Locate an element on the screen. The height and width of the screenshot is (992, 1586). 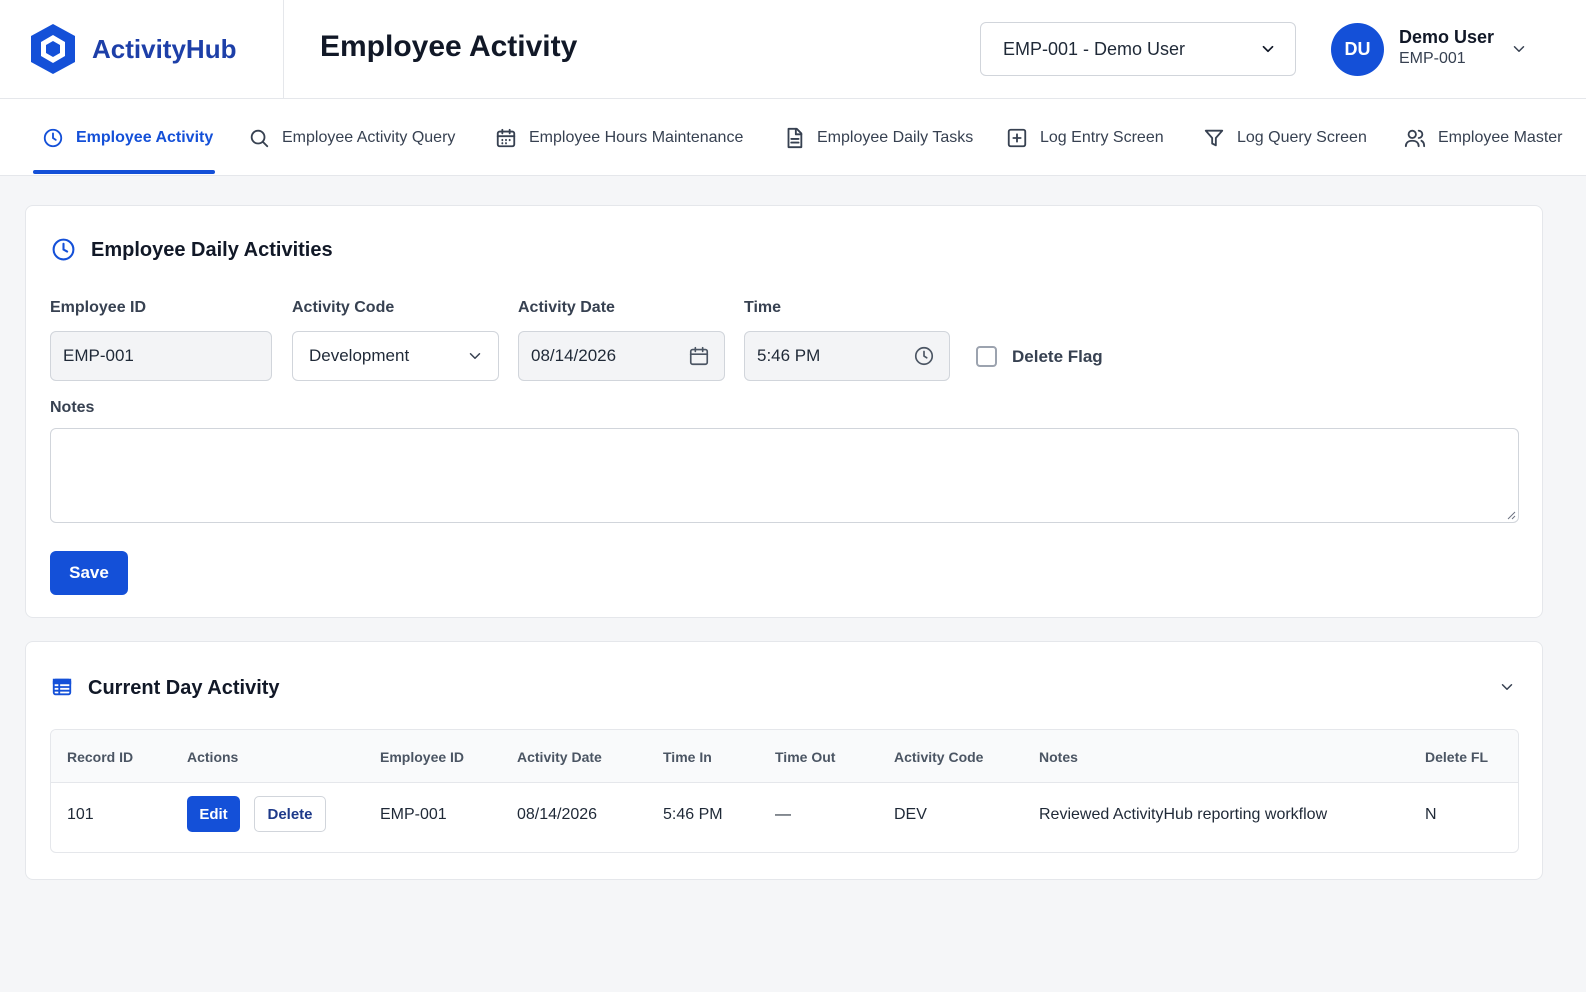
column-header-employee-id: Employee ID is located at coordinates (422, 757).